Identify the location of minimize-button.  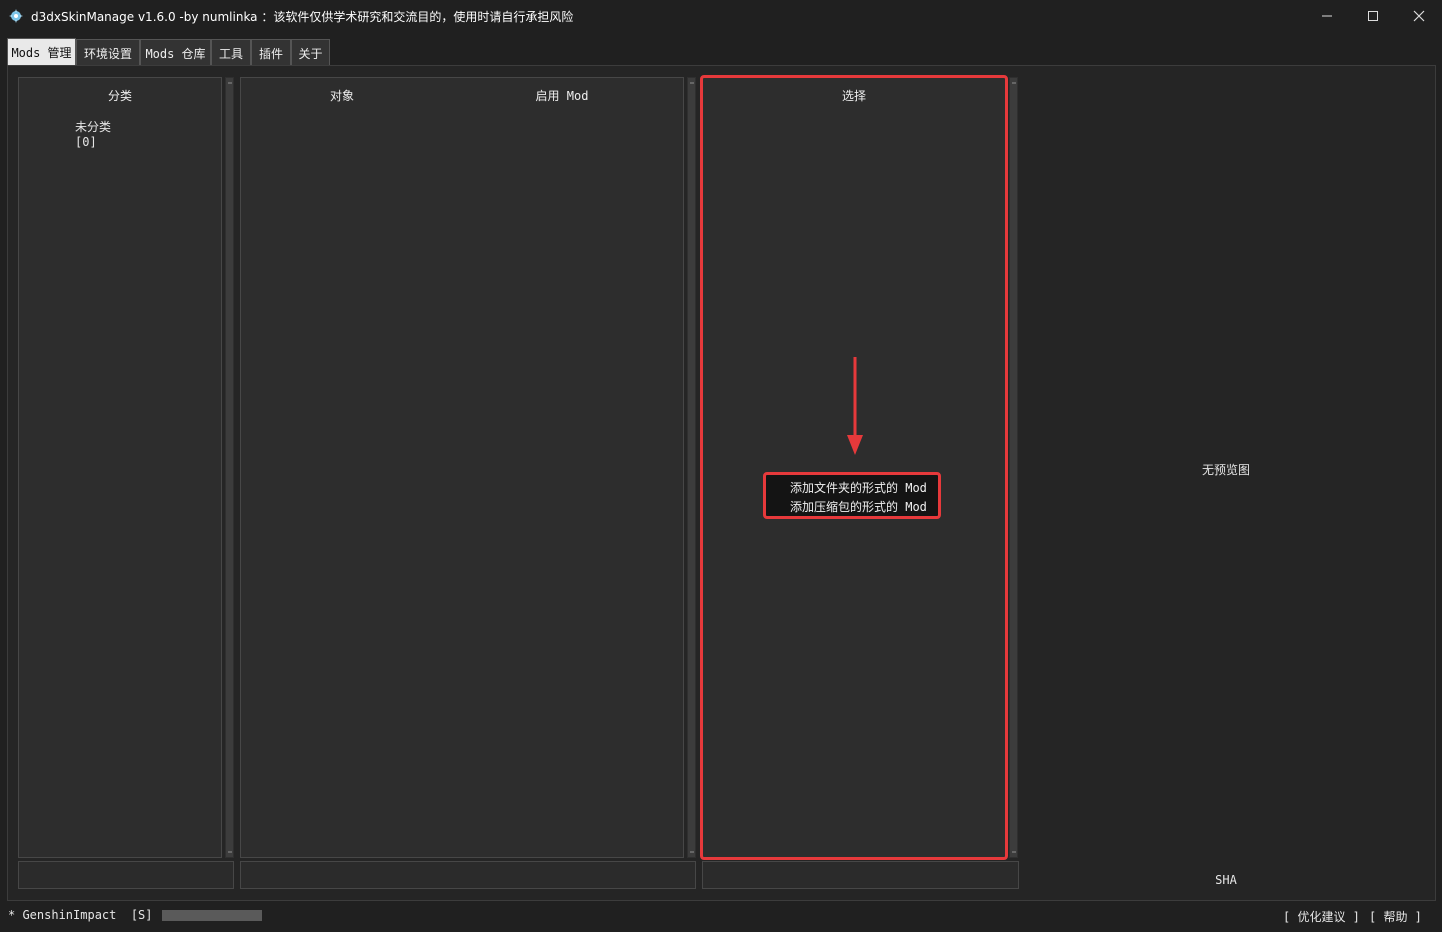
(1327, 15).